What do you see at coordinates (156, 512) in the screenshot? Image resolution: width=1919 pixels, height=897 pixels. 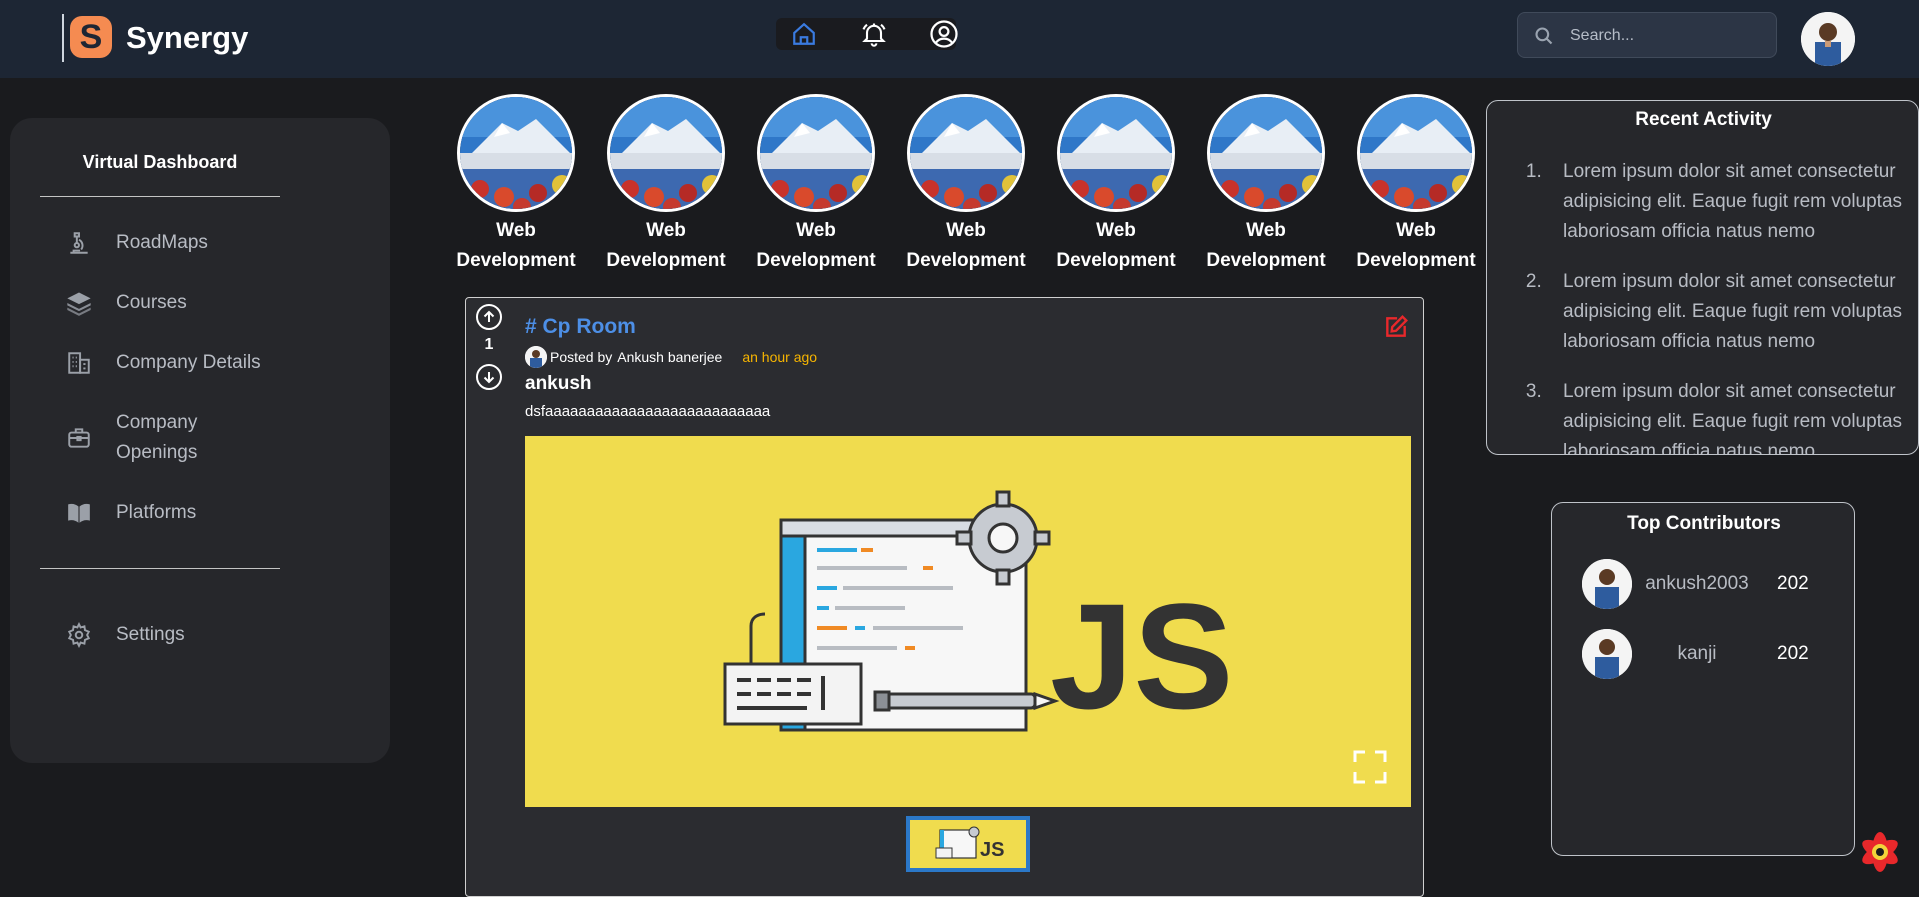 I see `sidebar-item-label: Platforms` at bounding box center [156, 512].